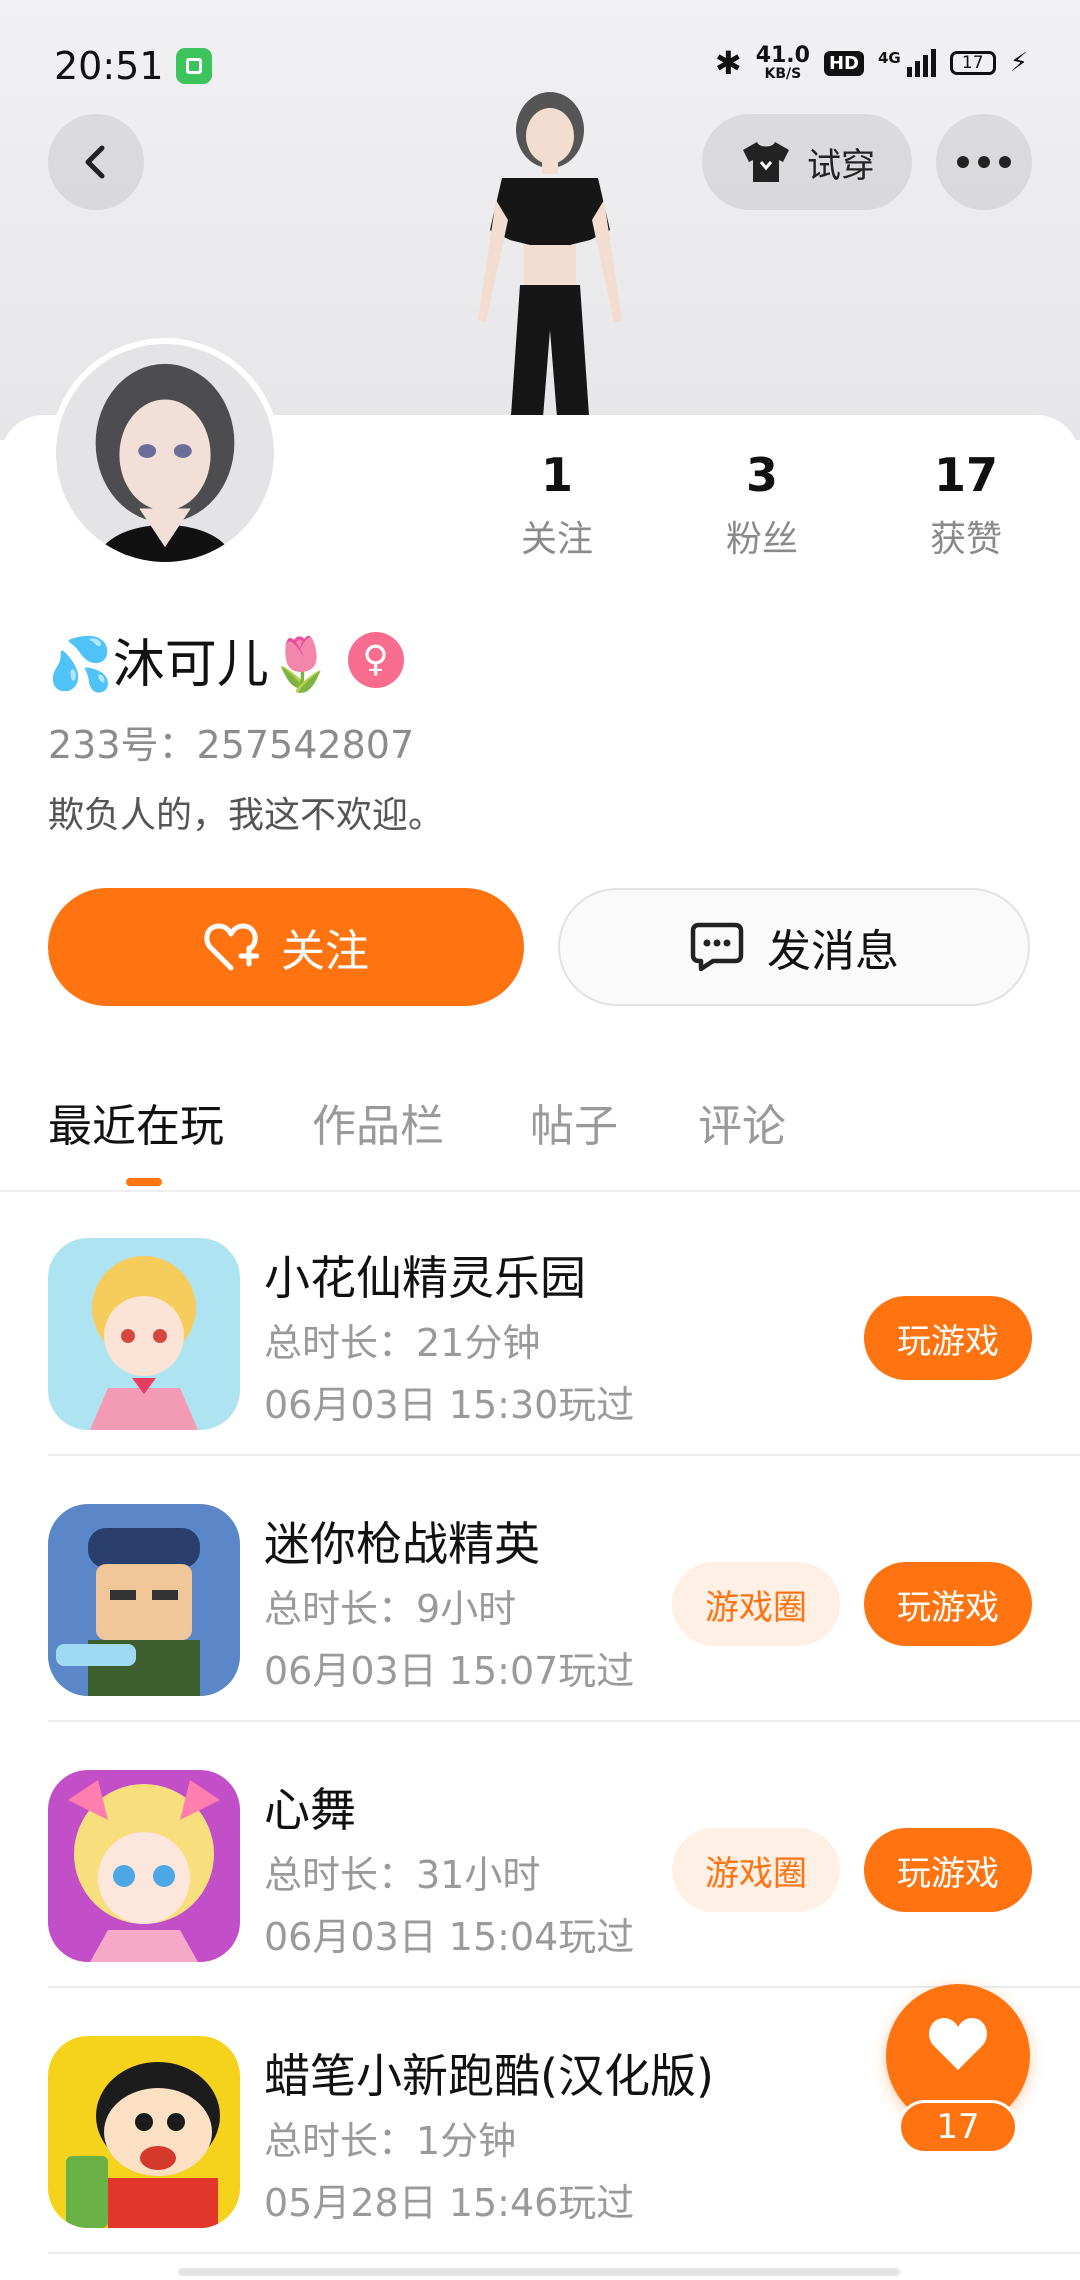  I want to click on stat-label: 粉丝, so click(761, 539).